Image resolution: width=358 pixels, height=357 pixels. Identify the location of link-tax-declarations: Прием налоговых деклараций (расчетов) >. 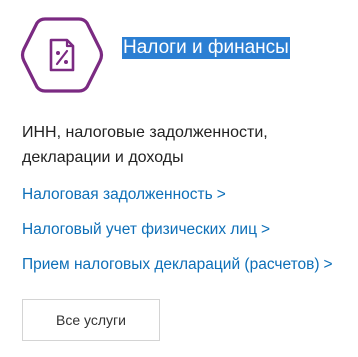
(177, 265).